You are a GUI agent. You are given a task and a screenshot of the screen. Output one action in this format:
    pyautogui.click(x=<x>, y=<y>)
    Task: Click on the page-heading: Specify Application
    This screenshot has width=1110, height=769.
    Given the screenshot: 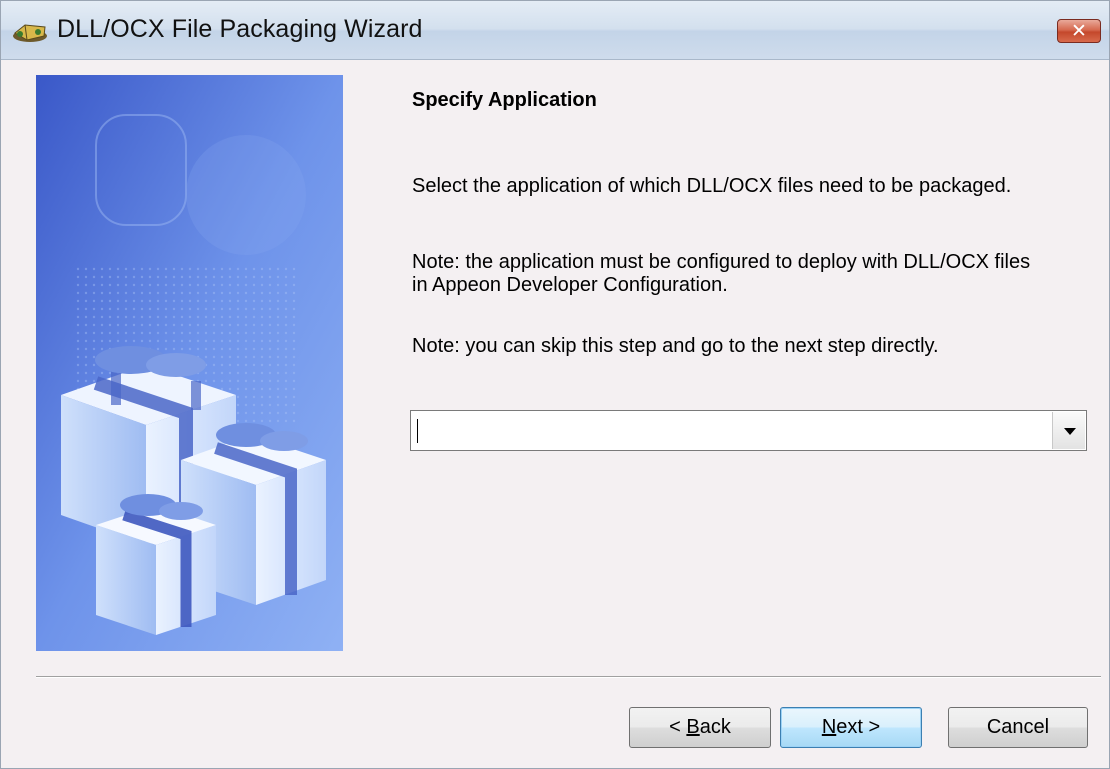 What is the action you would take?
    pyautogui.click(x=504, y=100)
    